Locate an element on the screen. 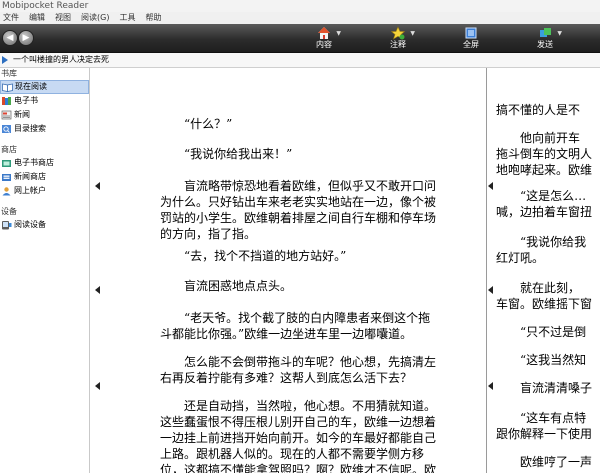 This screenshot has height=473, width=600. paragraph: “去，找个不挡道的地方站好。” is located at coordinates (265, 256).